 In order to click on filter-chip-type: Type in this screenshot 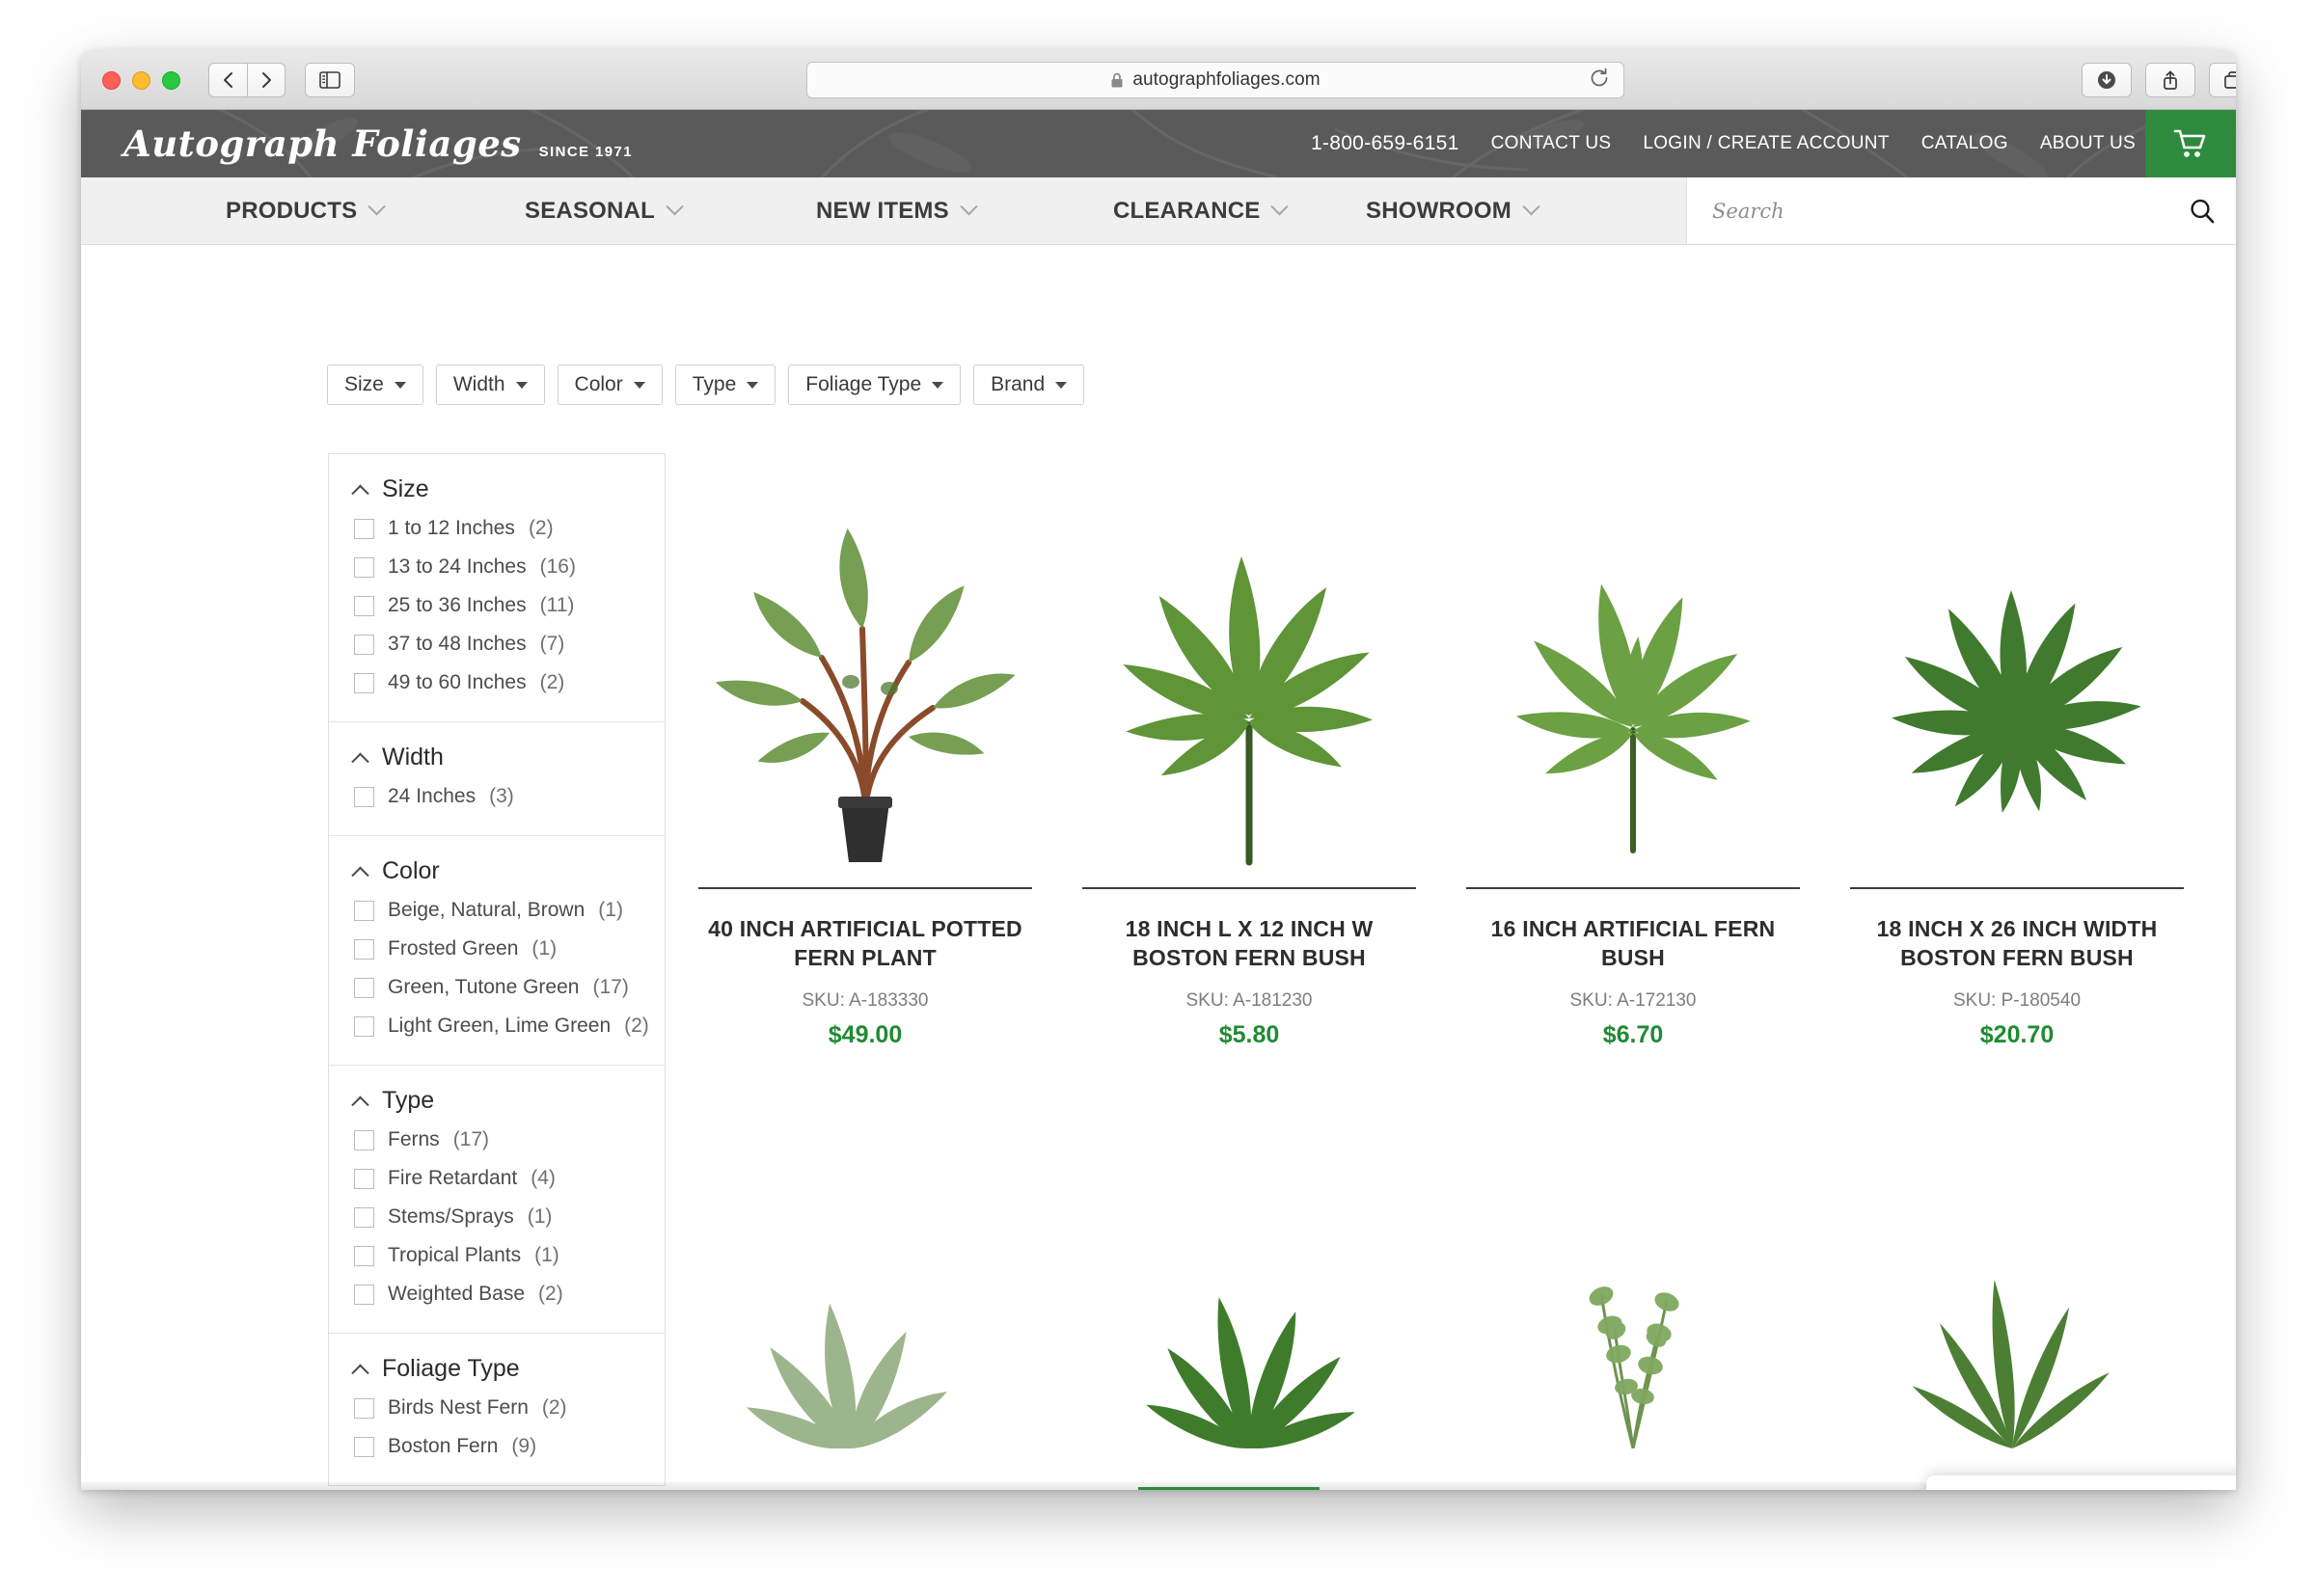, I will do `click(725, 385)`.